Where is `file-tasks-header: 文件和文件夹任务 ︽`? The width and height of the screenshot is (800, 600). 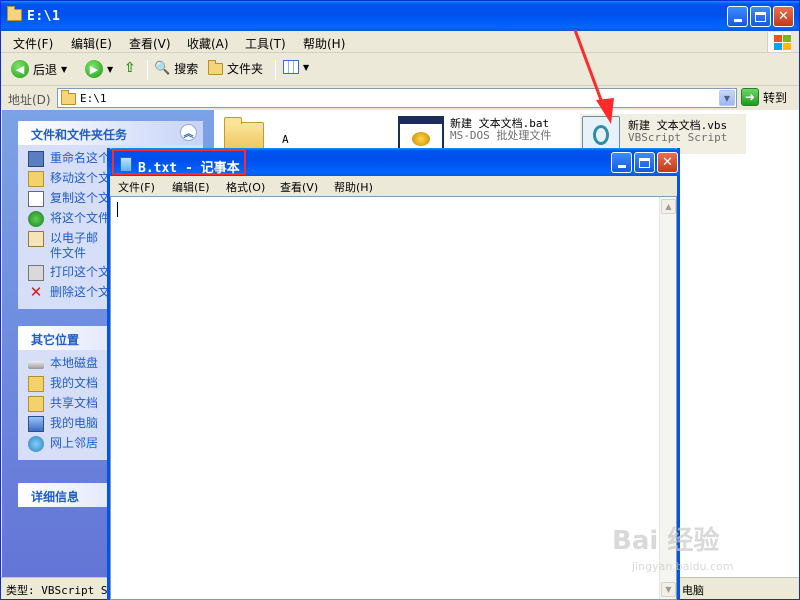 file-tasks-header: 文件和文件夹任务 ︽ is located at coordinates (110, 133).